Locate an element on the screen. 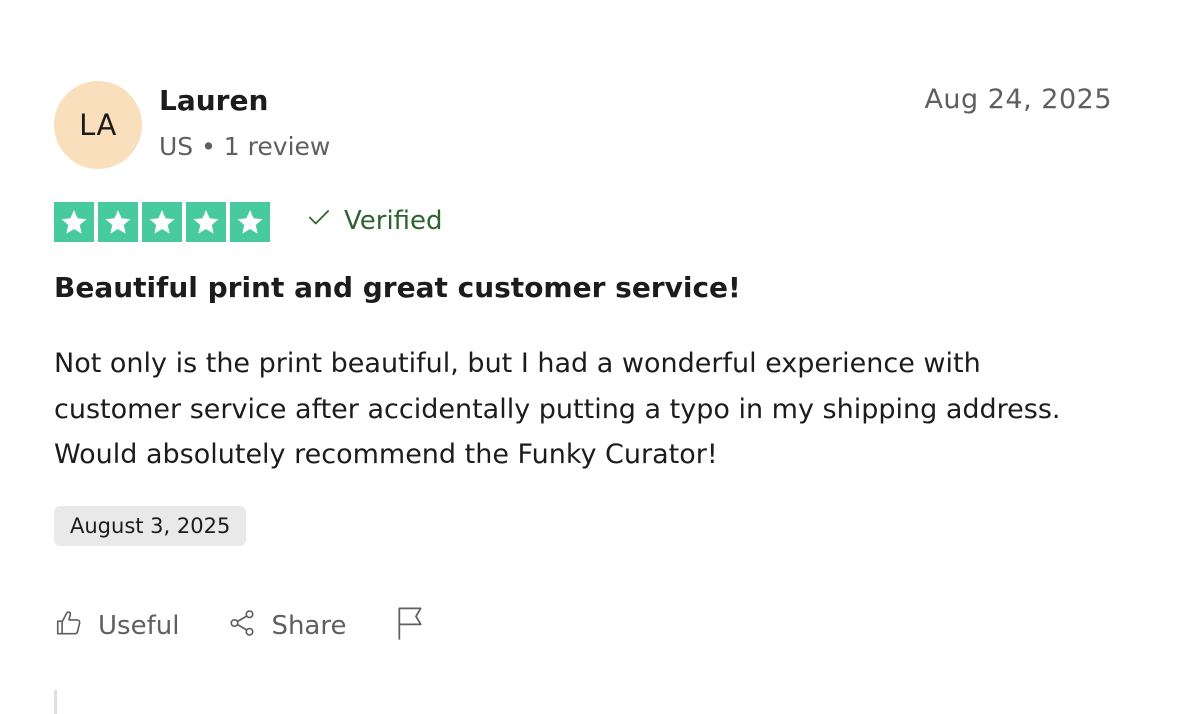 Image resolution: width=1188 pixels, height=714 pixels. verified-badge: Verified is located at coordinates (374, 220).